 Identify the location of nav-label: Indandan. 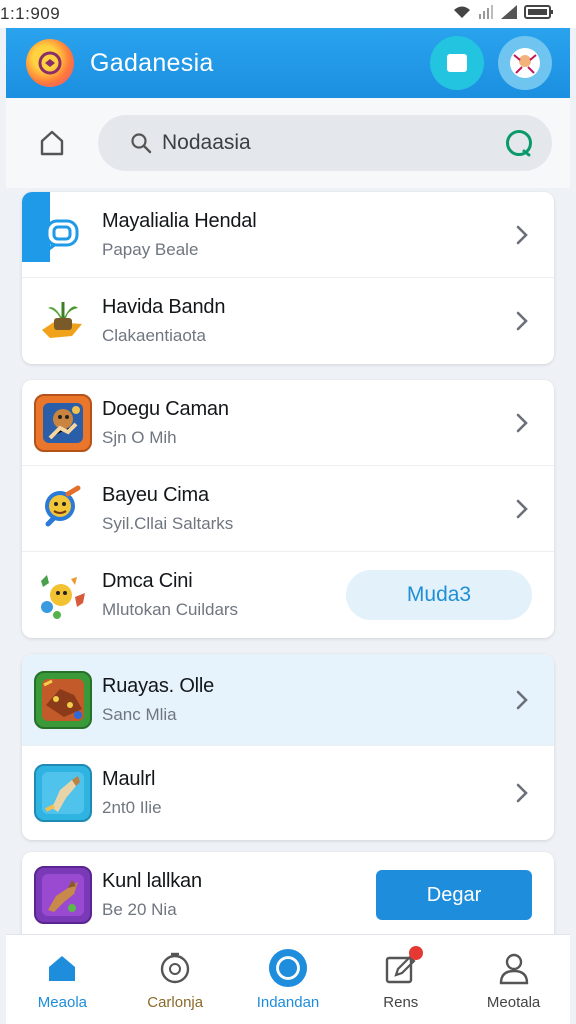
(288, 1002).